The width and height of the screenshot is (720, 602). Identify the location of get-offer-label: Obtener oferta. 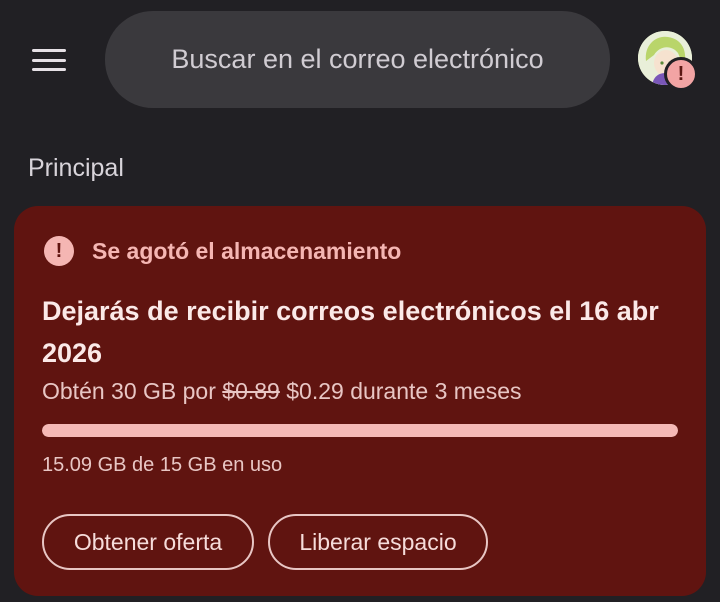
(148, 541).